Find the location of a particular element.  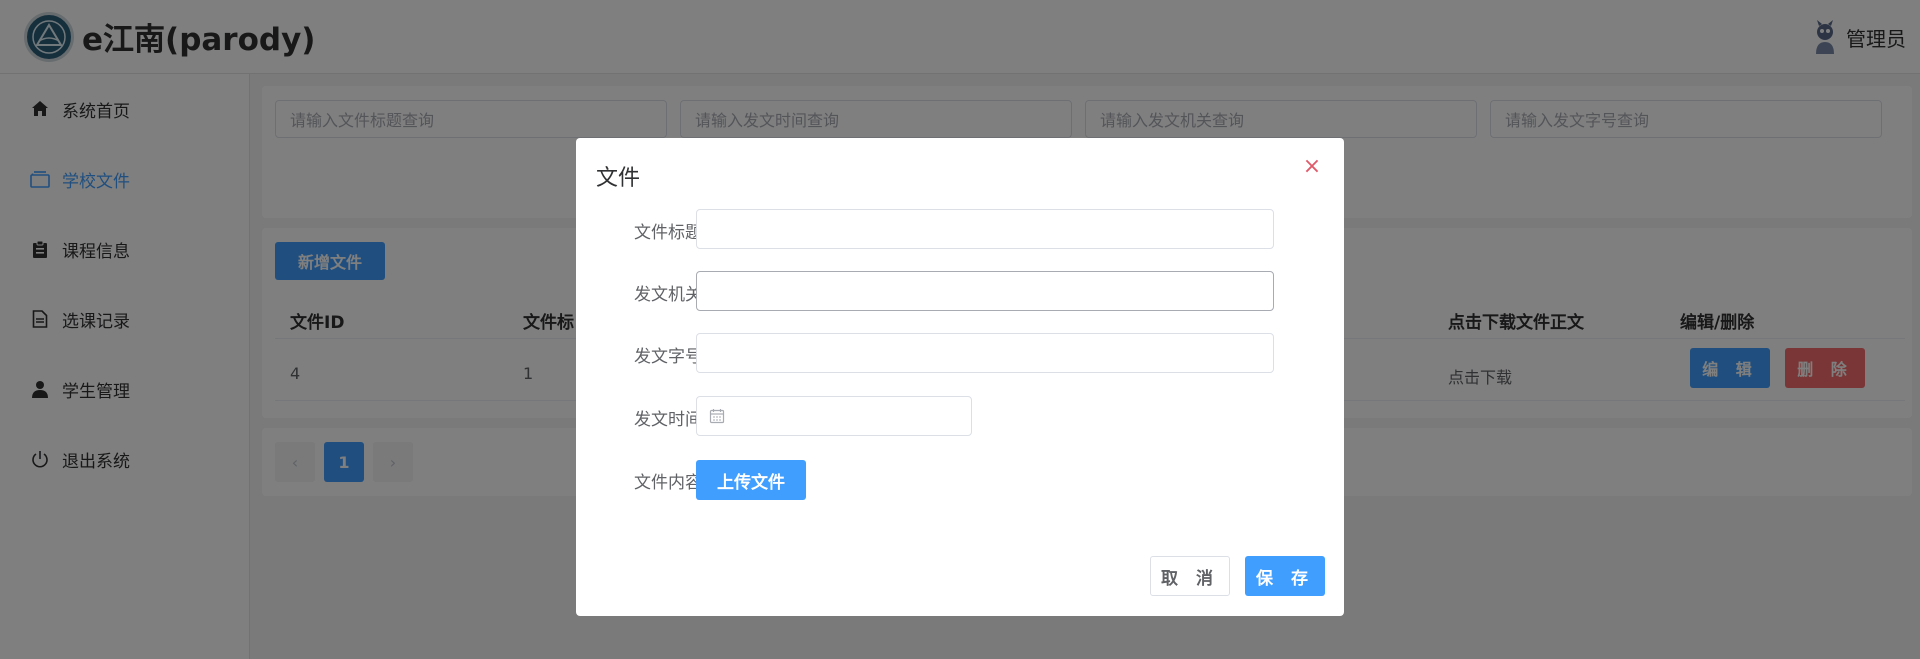

upload-file-button: 上传文件 is located at coordinates (751, 480).